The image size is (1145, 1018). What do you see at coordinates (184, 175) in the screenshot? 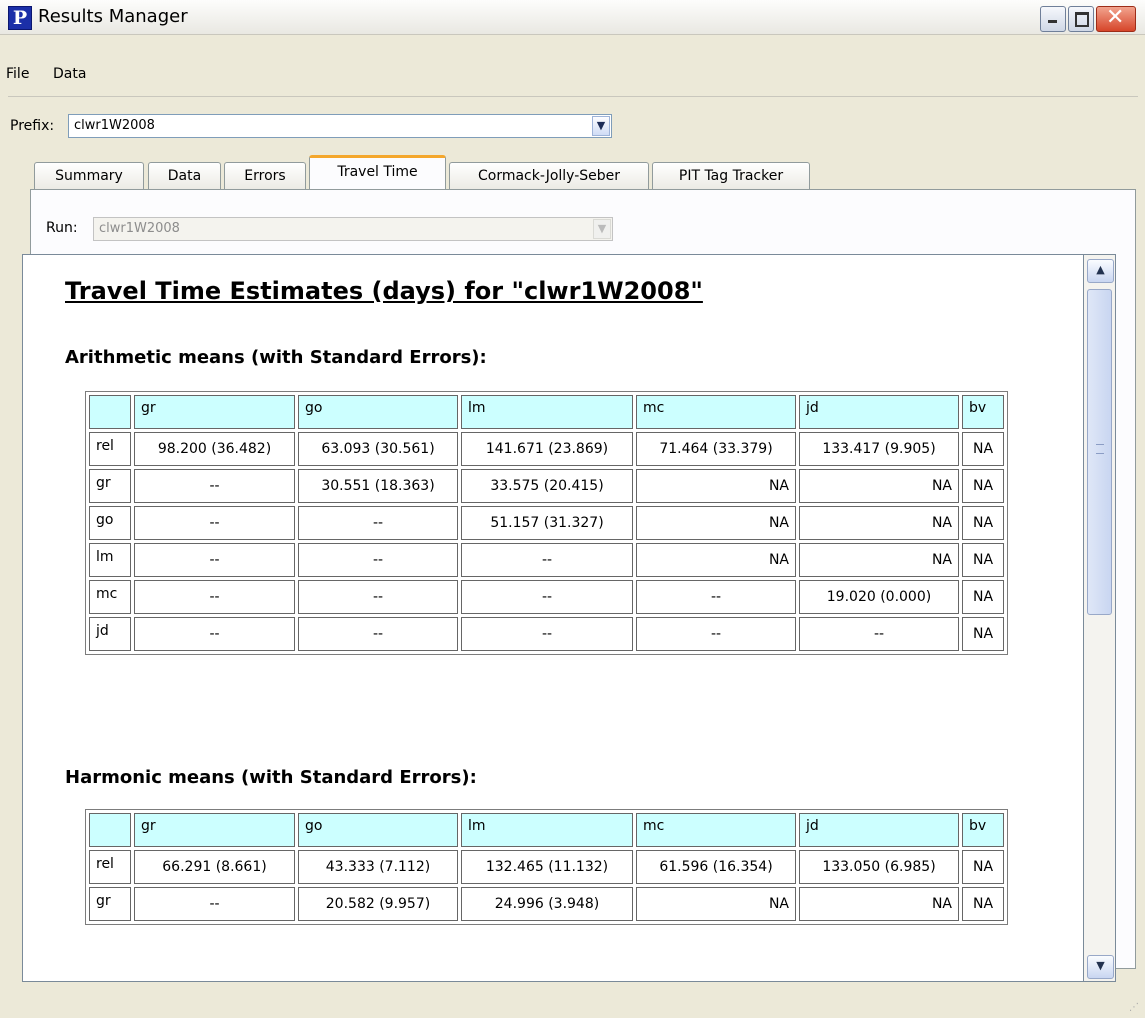
I see `tab-data: Data` at bounding box center [184, 175].